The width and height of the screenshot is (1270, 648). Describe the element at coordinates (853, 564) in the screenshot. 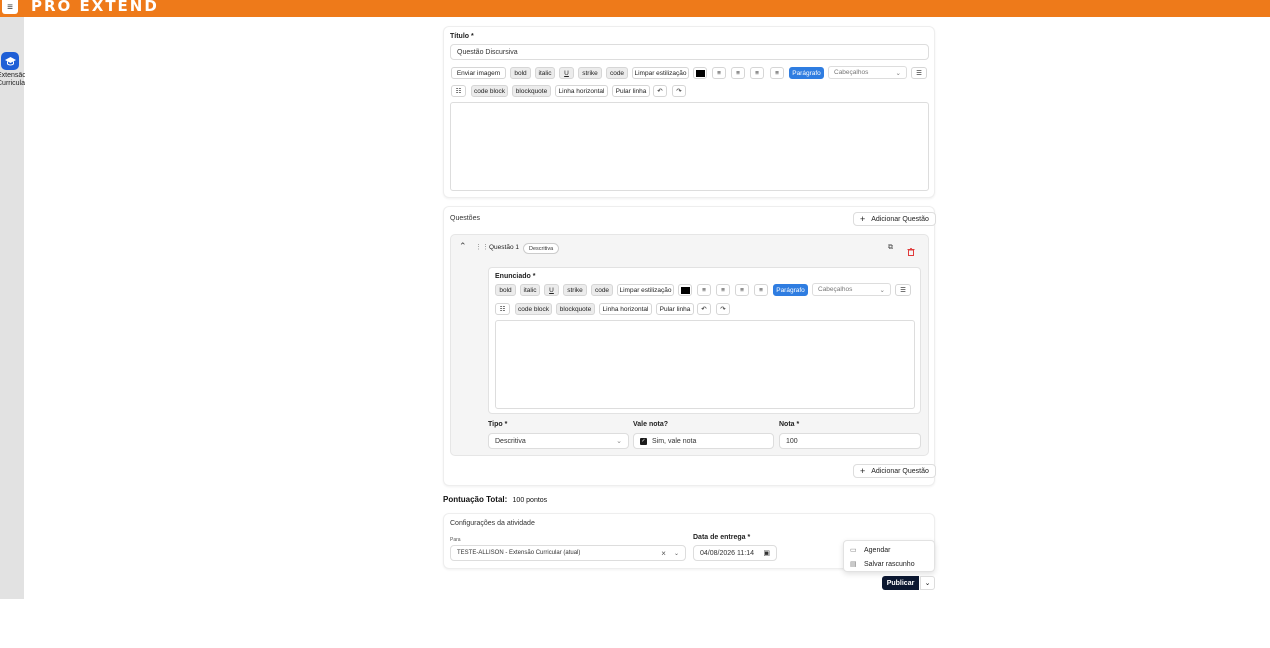

I see `save-icon: ▤` at that location.